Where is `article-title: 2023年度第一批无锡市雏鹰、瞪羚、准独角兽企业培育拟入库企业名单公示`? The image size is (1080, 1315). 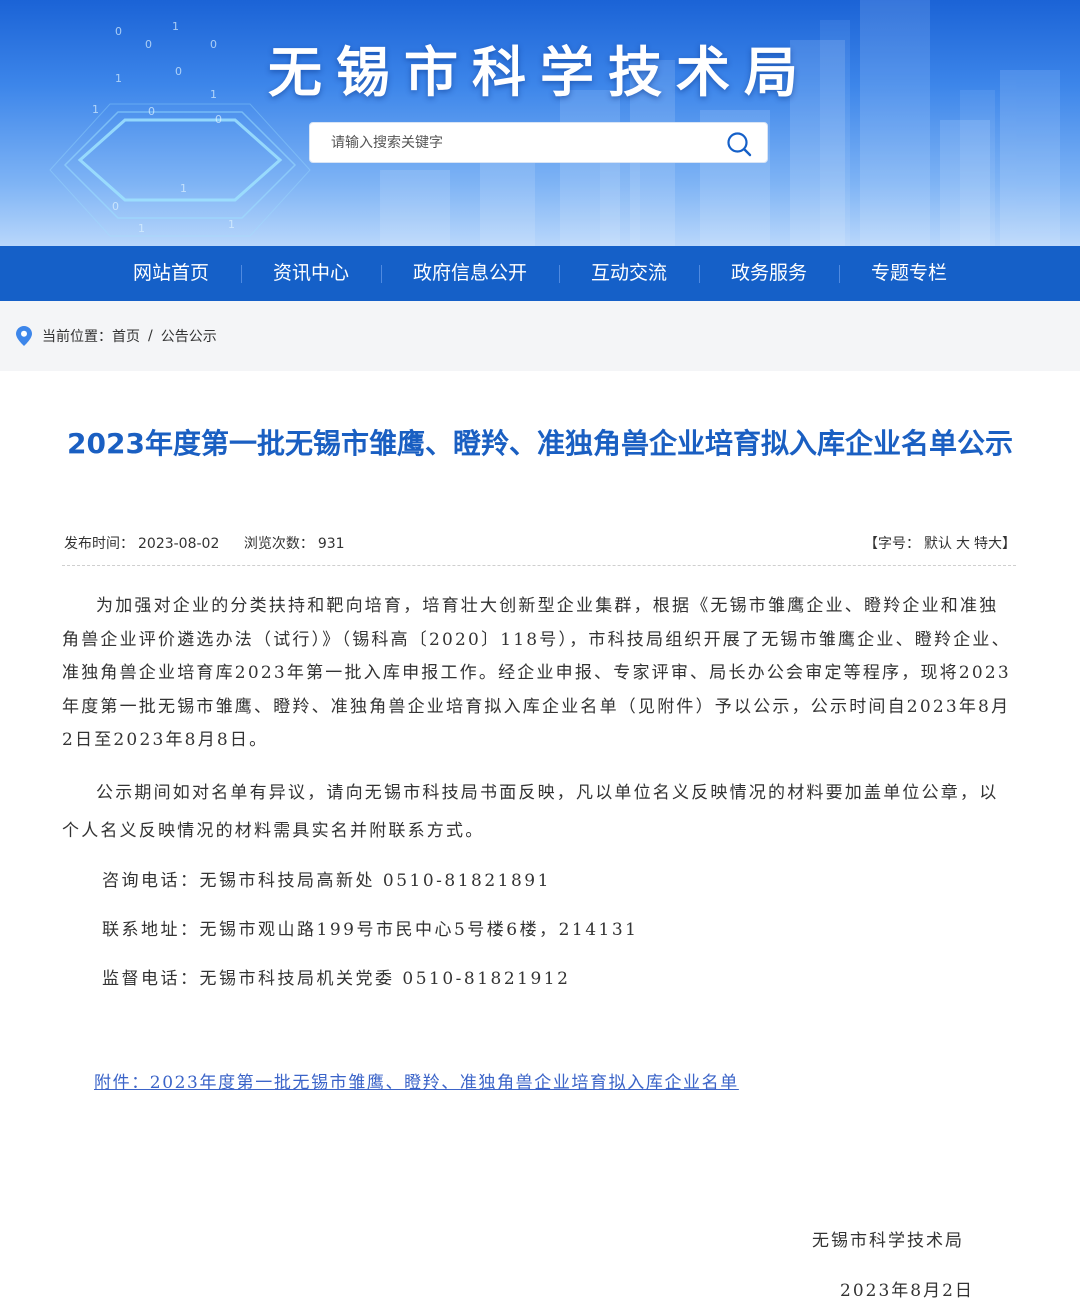 article-title: 2023年度第一批无锡市雏鹰、瞪羚、准独角兽企业培育拟入库企业名单公示 is located at coordinates (540, 443).